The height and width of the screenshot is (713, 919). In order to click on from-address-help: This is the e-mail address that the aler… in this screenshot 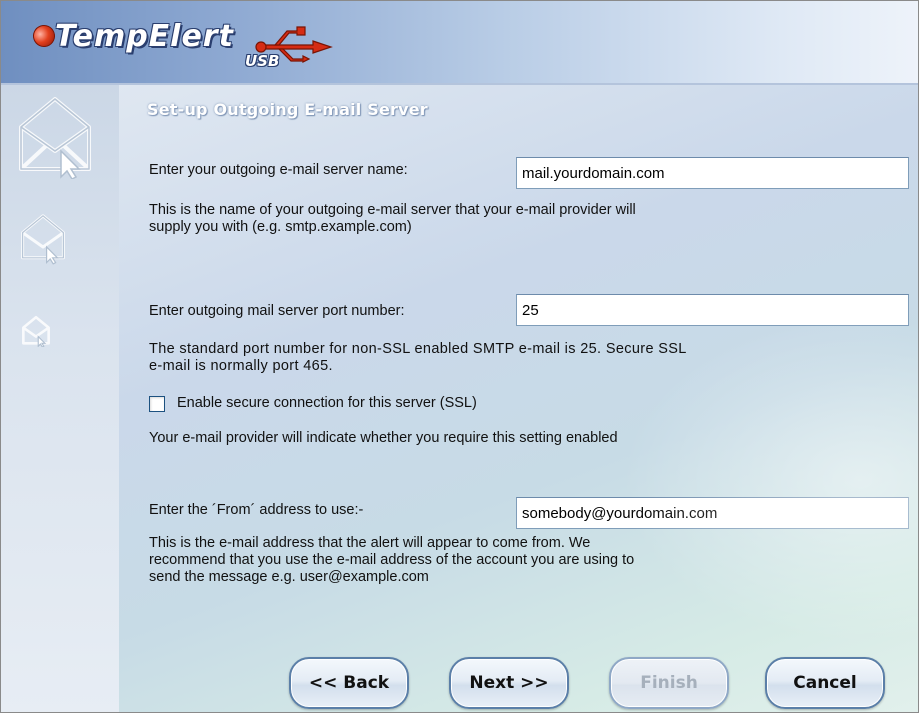, I will do `click(391, 560)`.